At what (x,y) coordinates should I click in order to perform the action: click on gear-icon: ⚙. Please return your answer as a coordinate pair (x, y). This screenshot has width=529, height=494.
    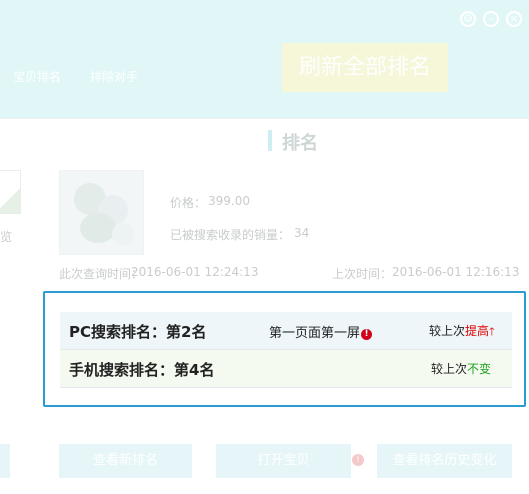
    Looking at the image, I should click on (468, 19).